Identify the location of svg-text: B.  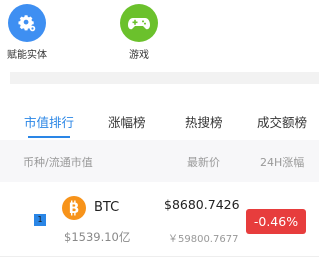
(74, 208).